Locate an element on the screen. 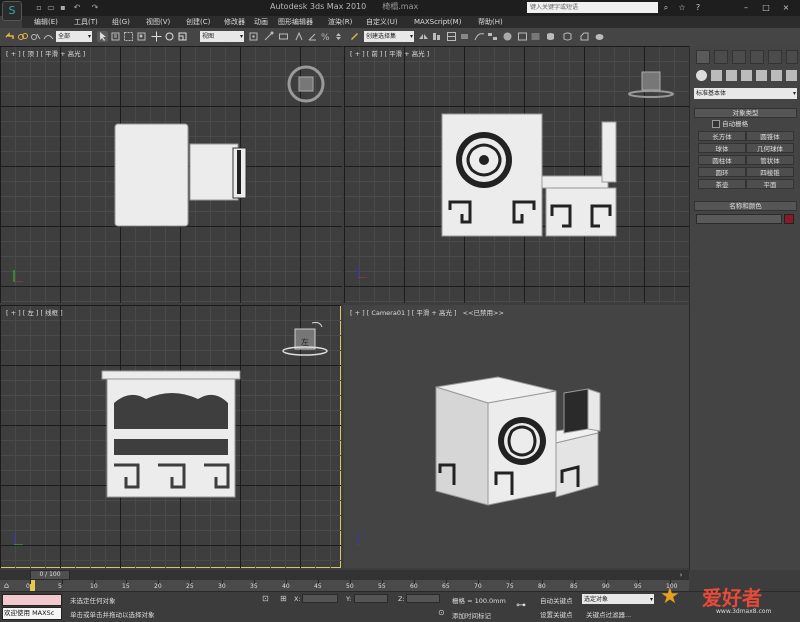 This screenshot has height=622, width=800. select-object-icon is located at coordinates (102, 36).